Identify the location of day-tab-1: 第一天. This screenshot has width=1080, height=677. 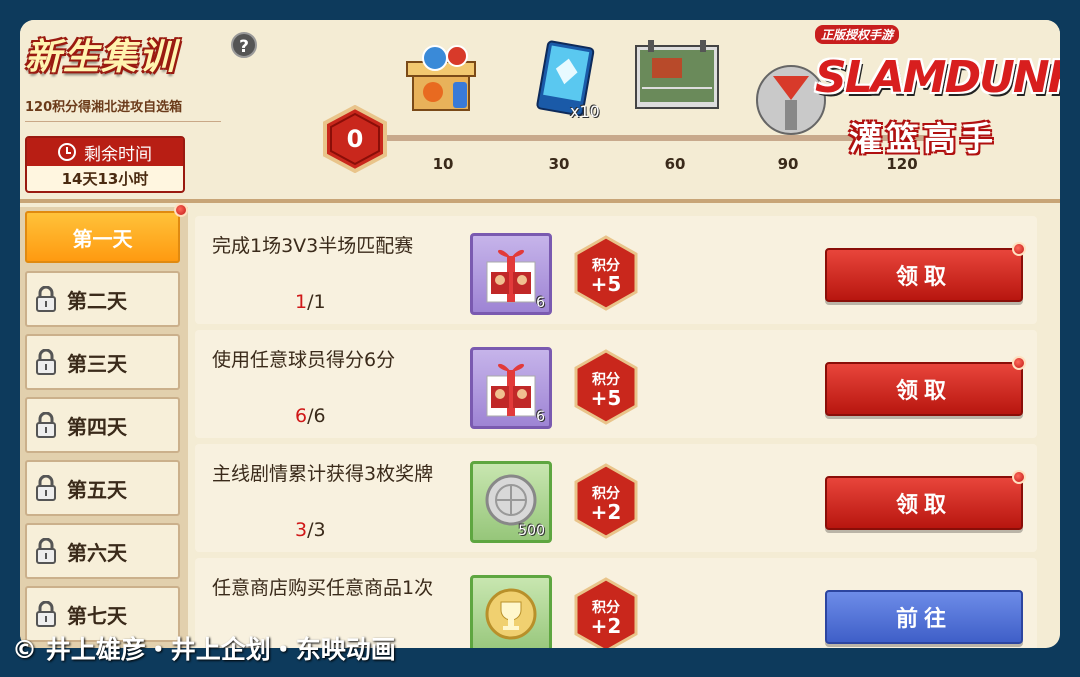
(102, 237).